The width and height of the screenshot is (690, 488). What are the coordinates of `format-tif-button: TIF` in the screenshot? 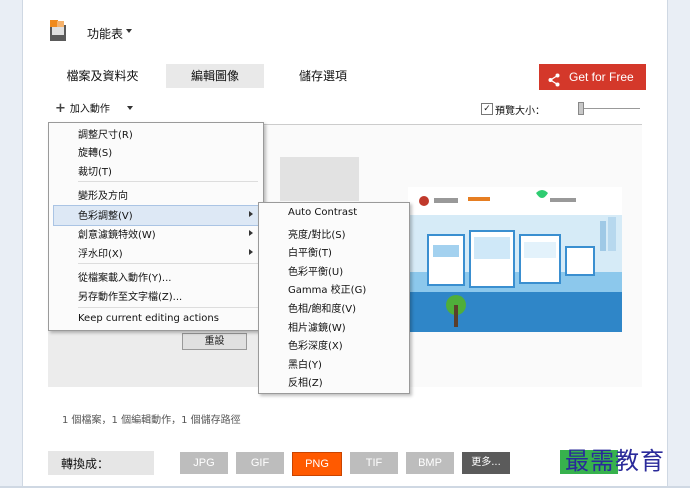 It's located at (374, 463).